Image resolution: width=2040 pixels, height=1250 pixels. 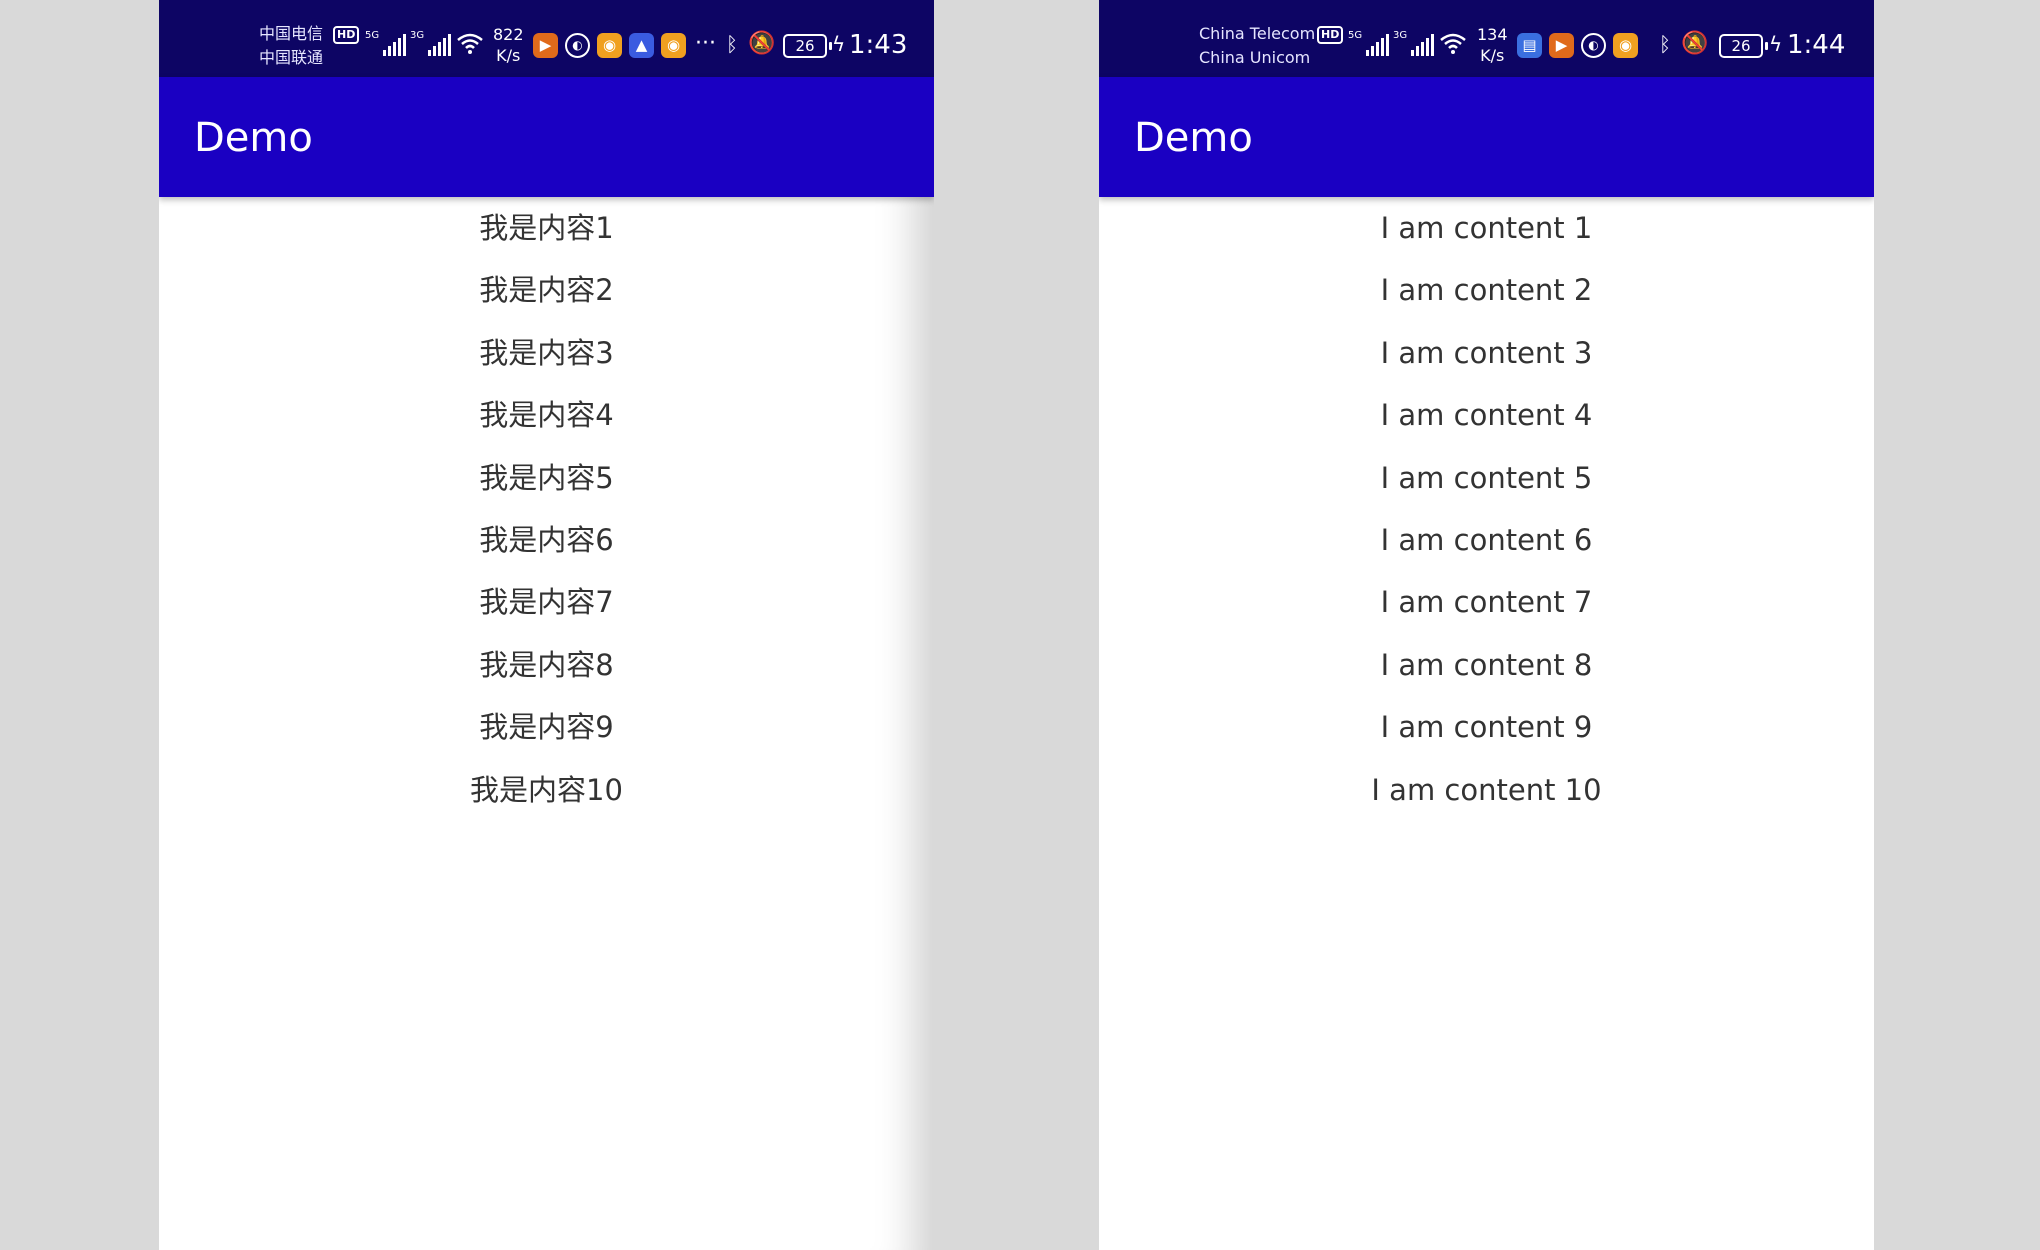 I want to click on list-item: I am content 7, so click(x=1486, y=602).